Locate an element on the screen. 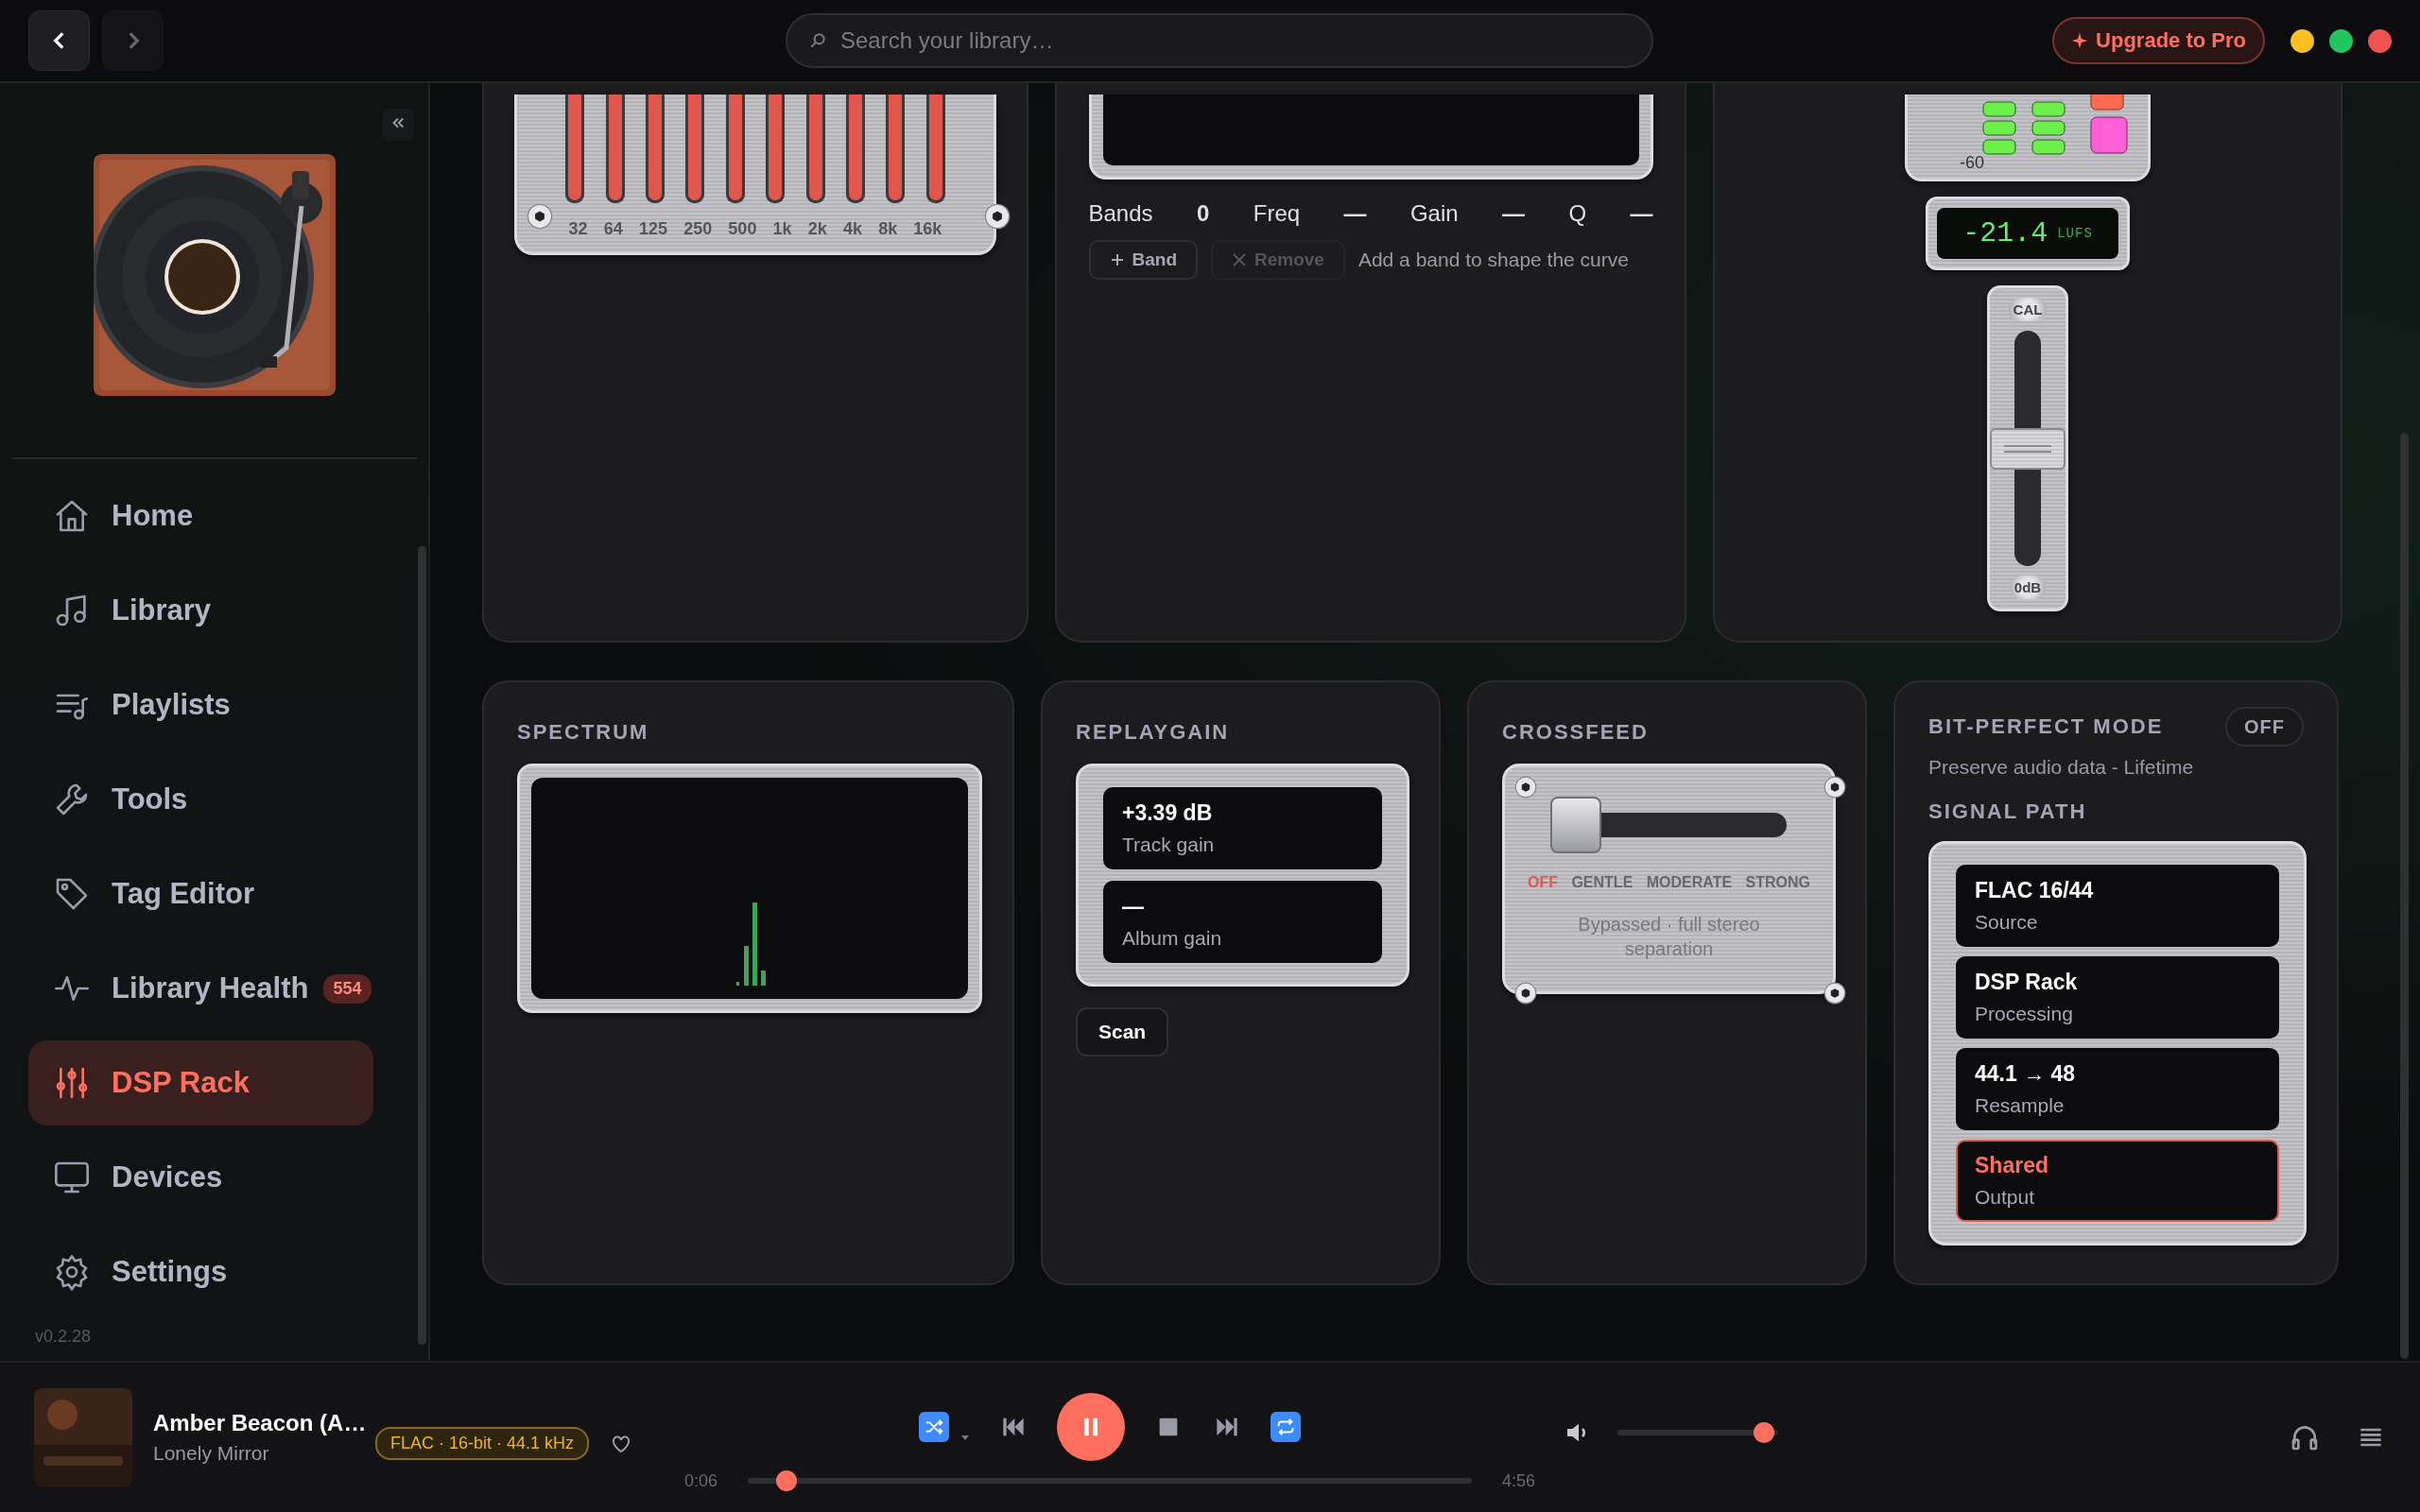 The image size is (2420, 1512). count-badge: 554 is located at coordinates (347, 988).